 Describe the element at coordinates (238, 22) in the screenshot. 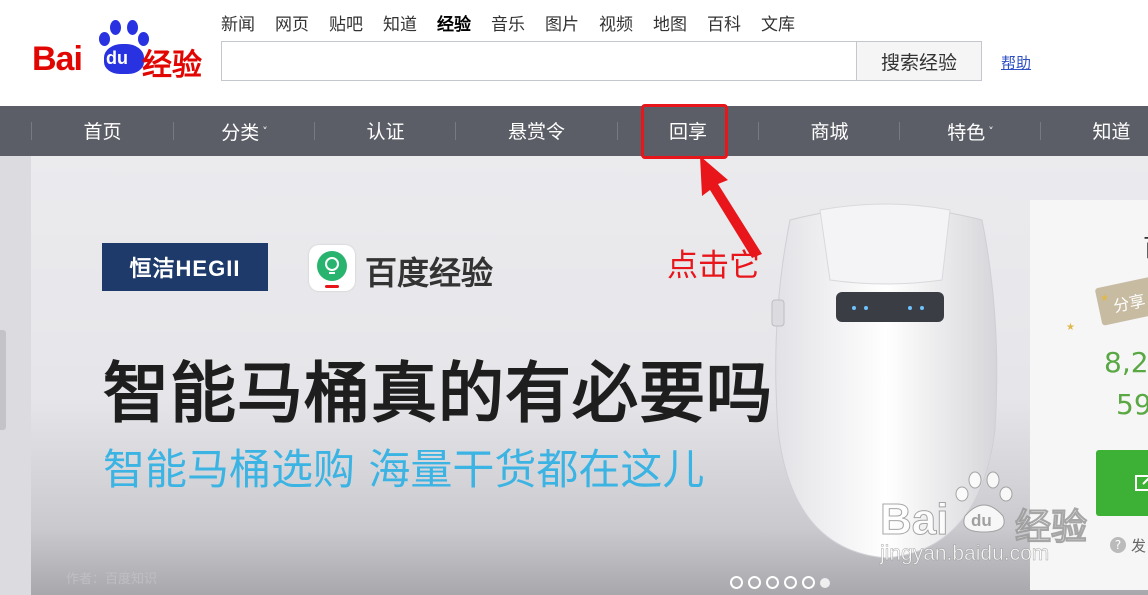

I see `topnav-news: 新闻` at that location.